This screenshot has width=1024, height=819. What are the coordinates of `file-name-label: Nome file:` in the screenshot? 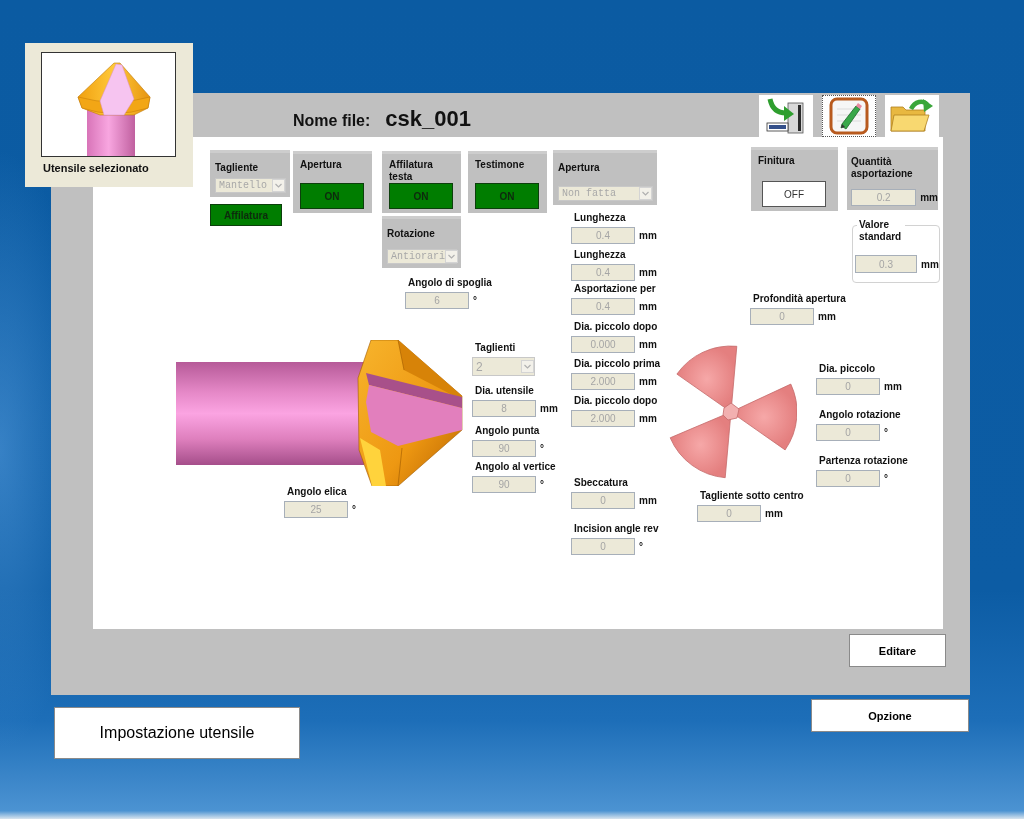 It's located at (332, 121).